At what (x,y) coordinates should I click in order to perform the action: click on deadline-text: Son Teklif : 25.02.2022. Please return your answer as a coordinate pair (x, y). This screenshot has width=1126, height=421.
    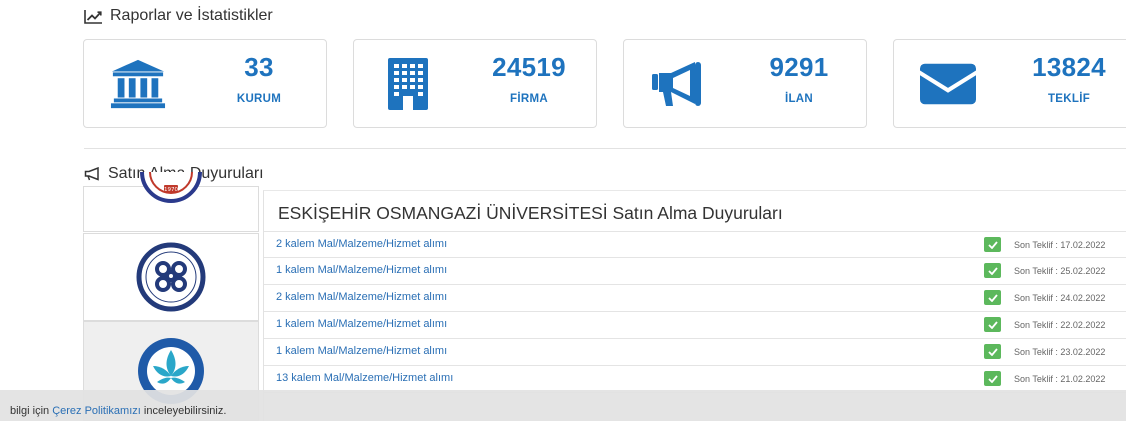
    Looking at the image, I should click on (1060, 271).